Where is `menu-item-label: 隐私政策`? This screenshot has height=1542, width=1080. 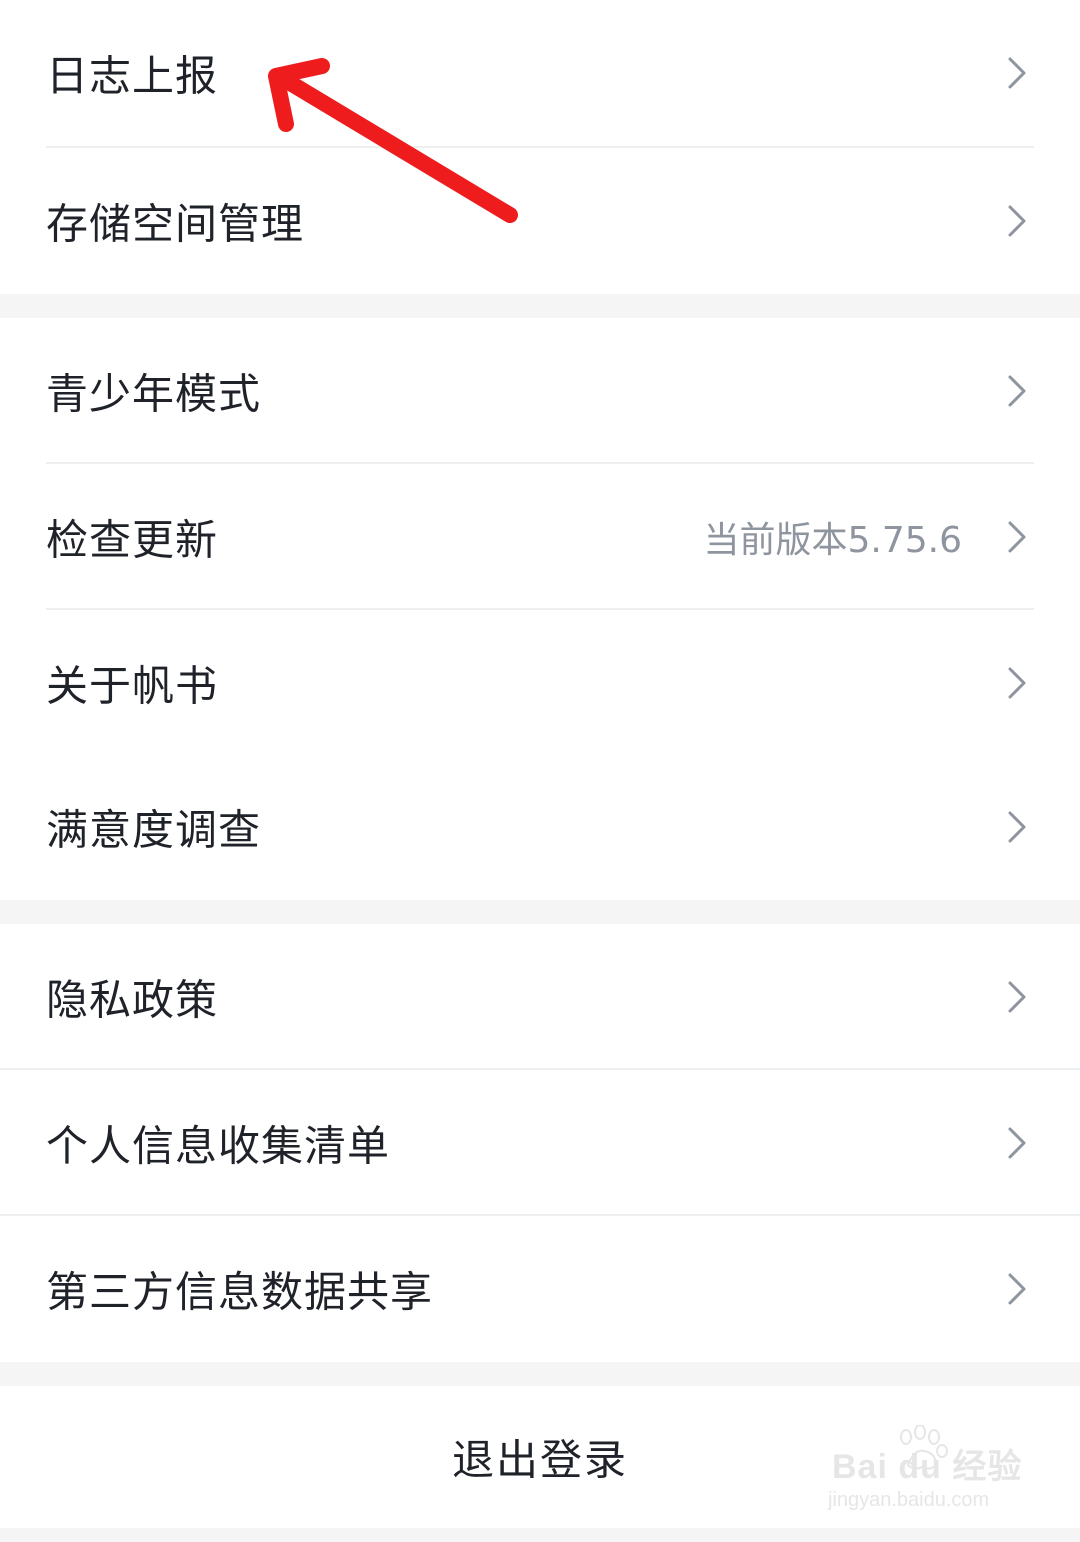 menu-item-label: 隐私政策 is located at coordinates (132, 1000).